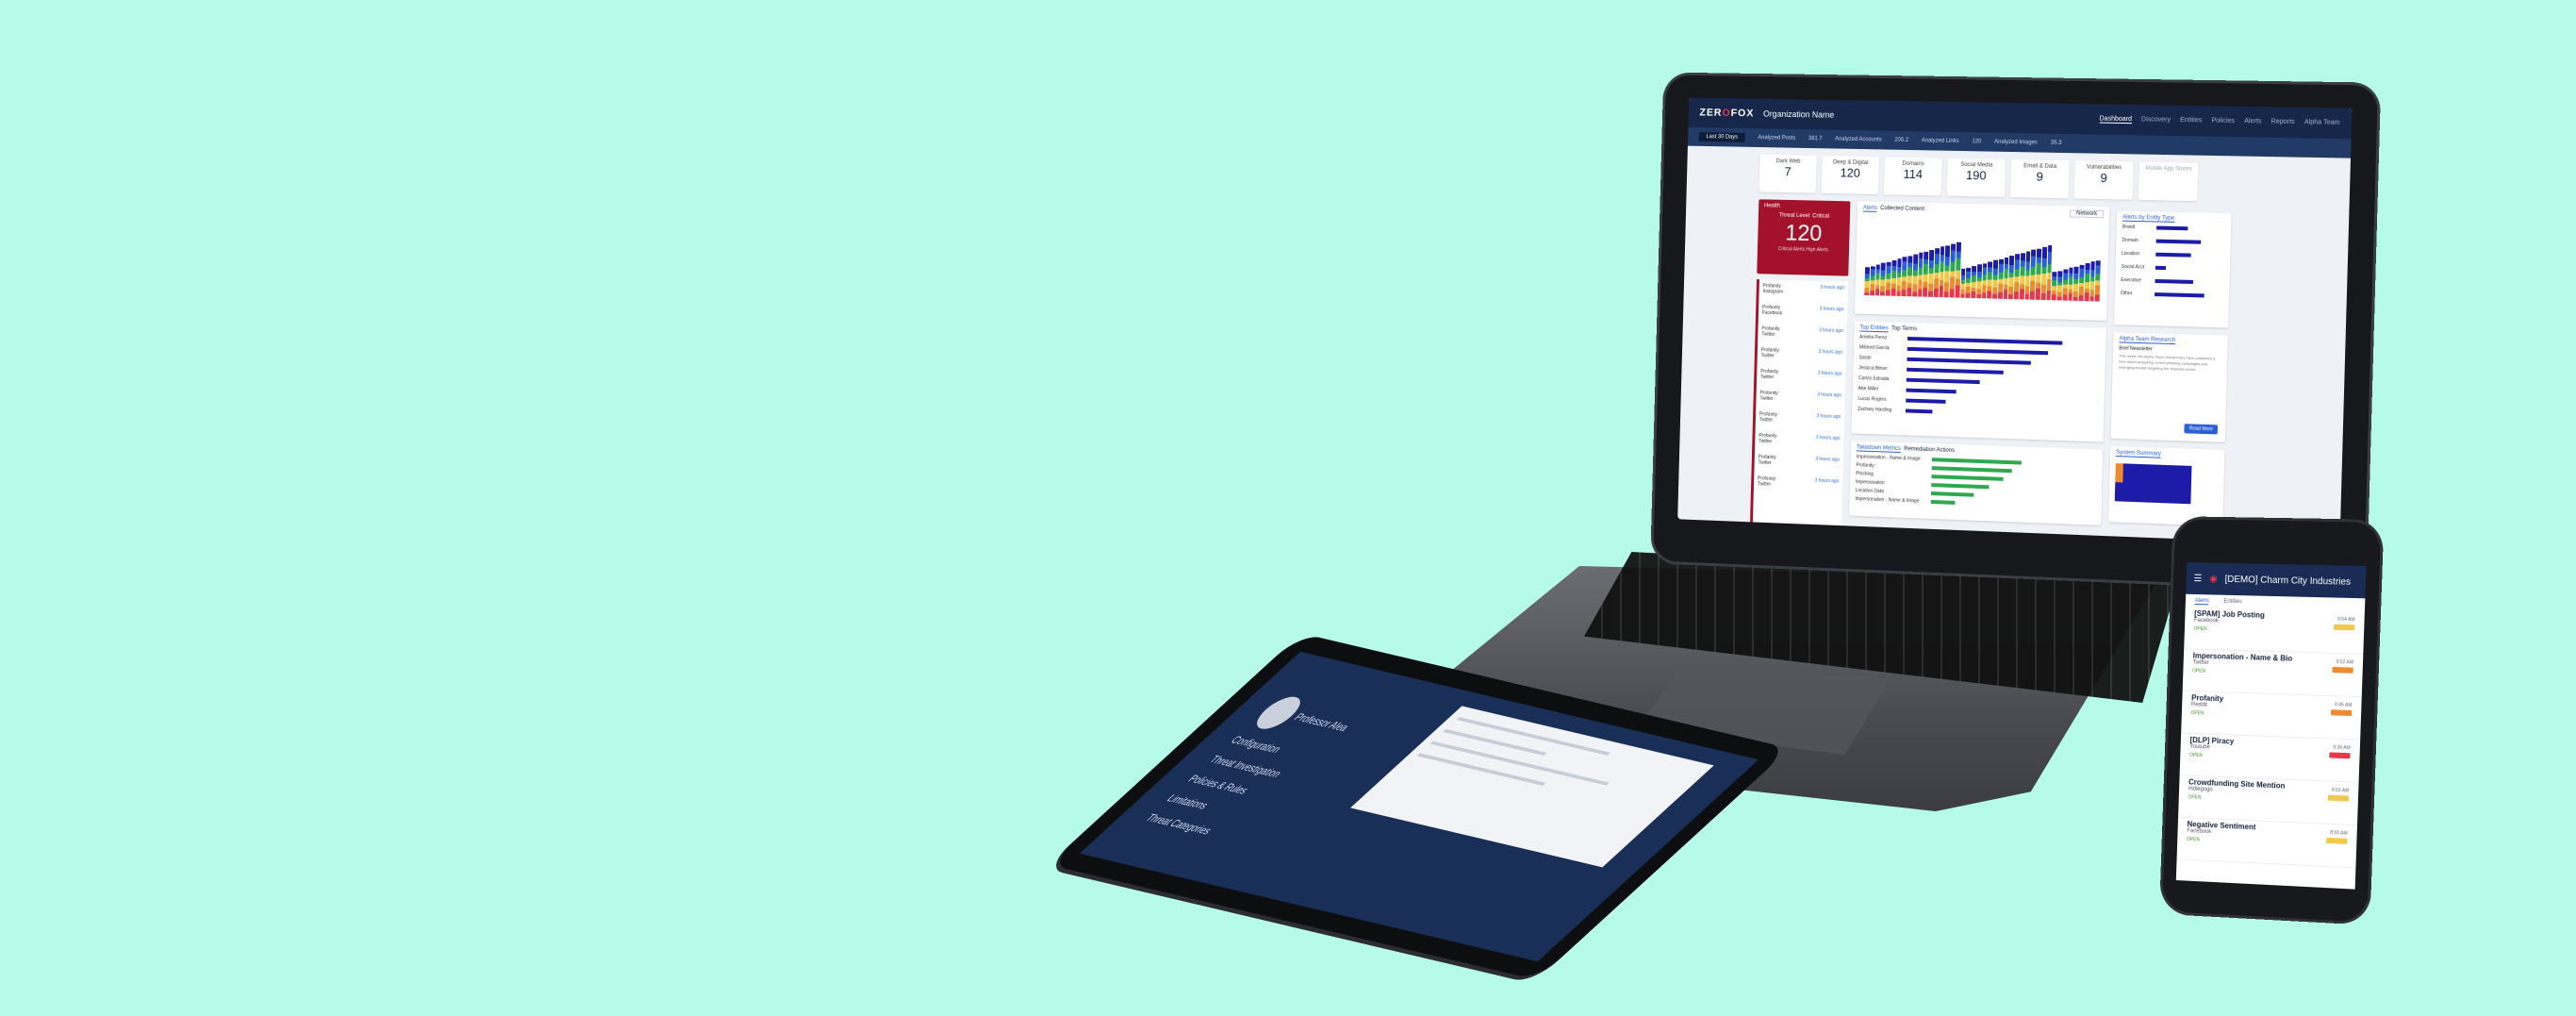 Image resolution: width=2576 pixels, height=1016 pixels. What do you see at coordinates (2116, 120) in the screenshot?
I see `nav-dashboard: Dashboard` at bounding box center [2116, 120].